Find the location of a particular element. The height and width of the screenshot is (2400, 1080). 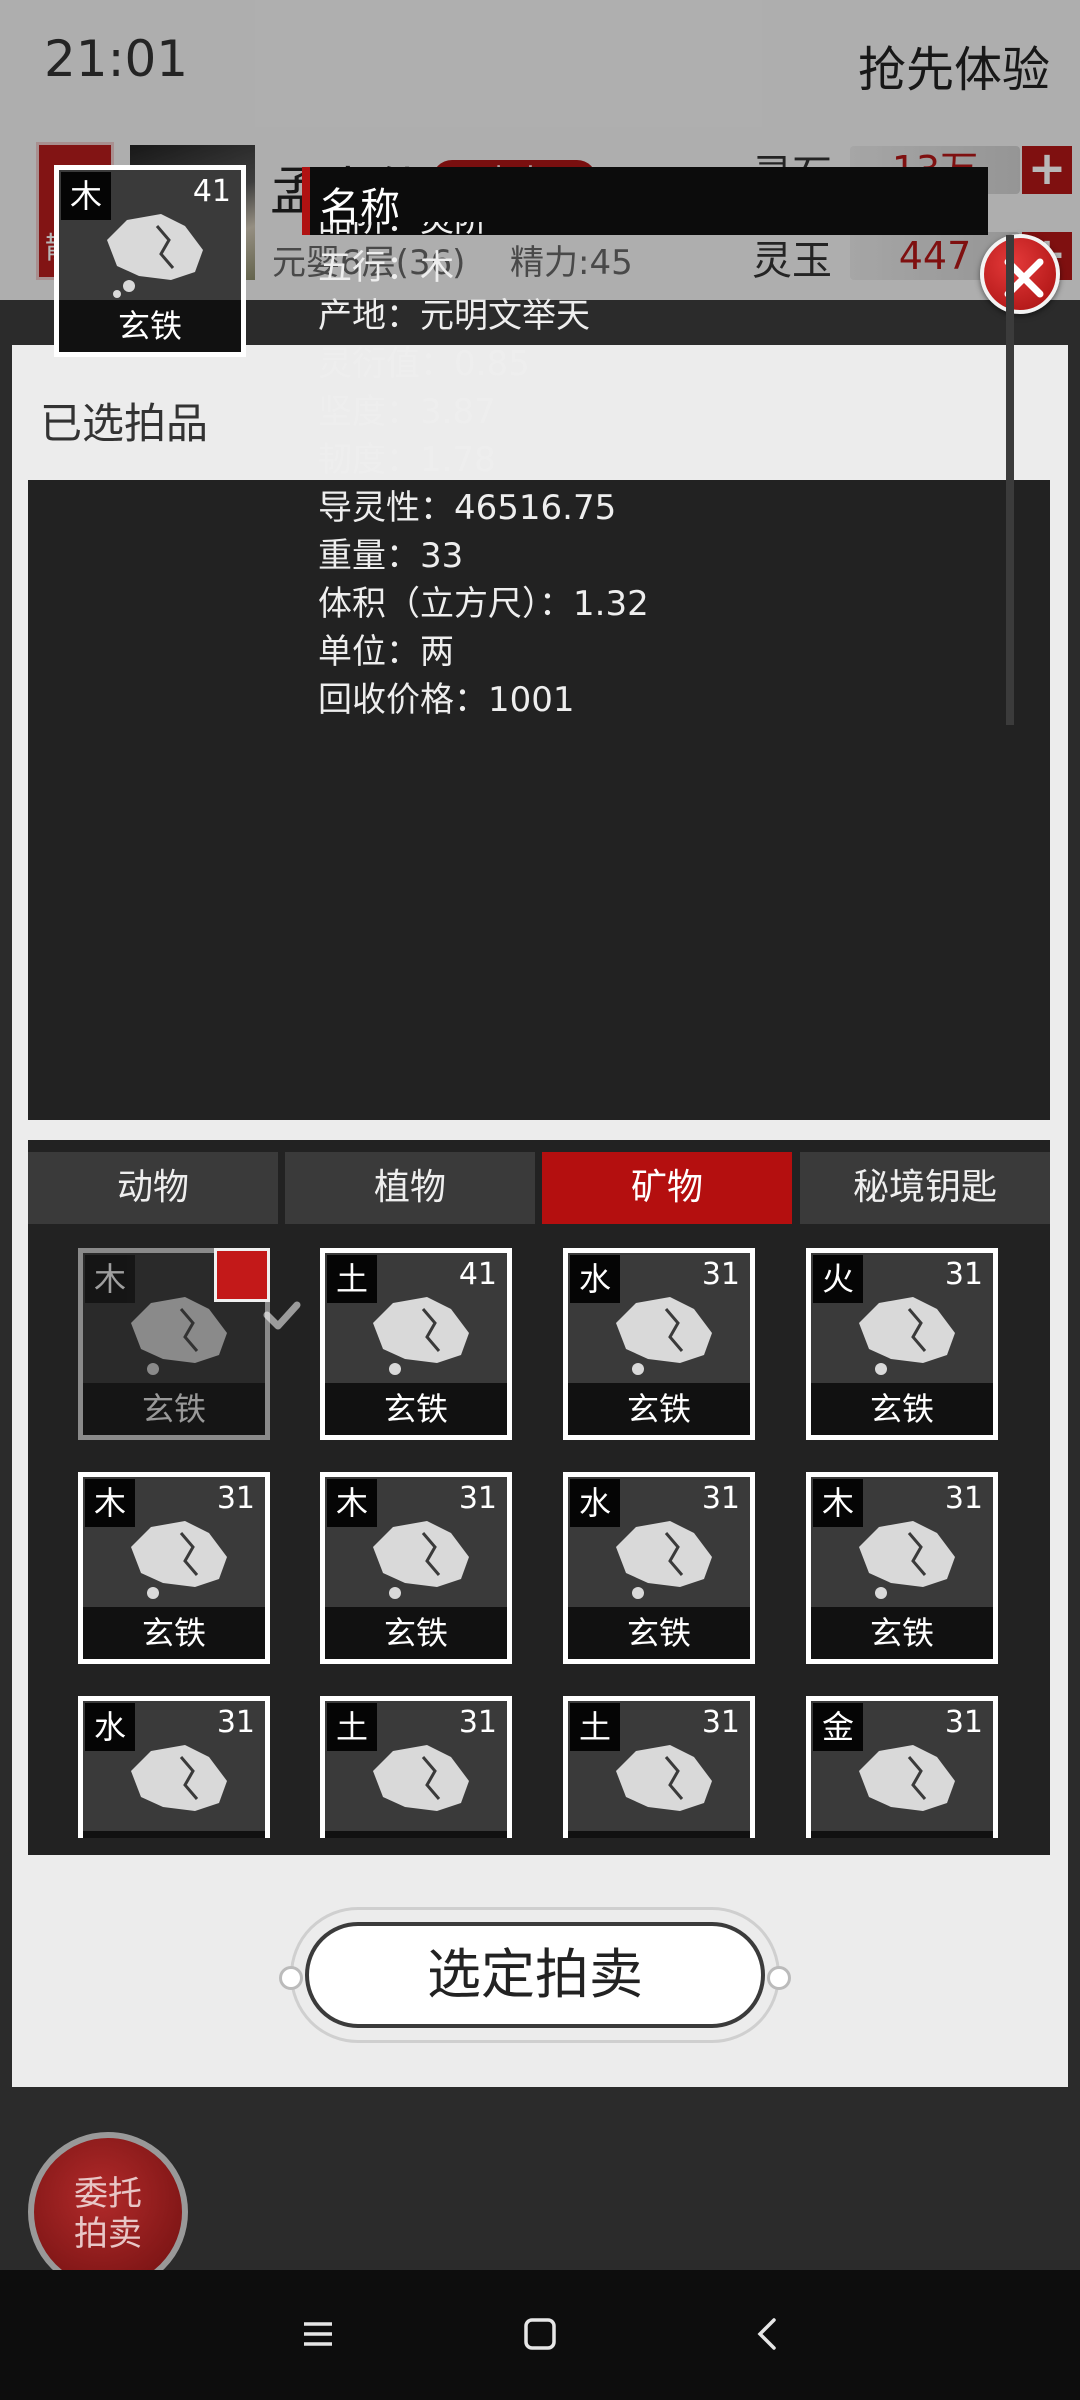

system-nav-bar is located at coordinates (540, 2335).